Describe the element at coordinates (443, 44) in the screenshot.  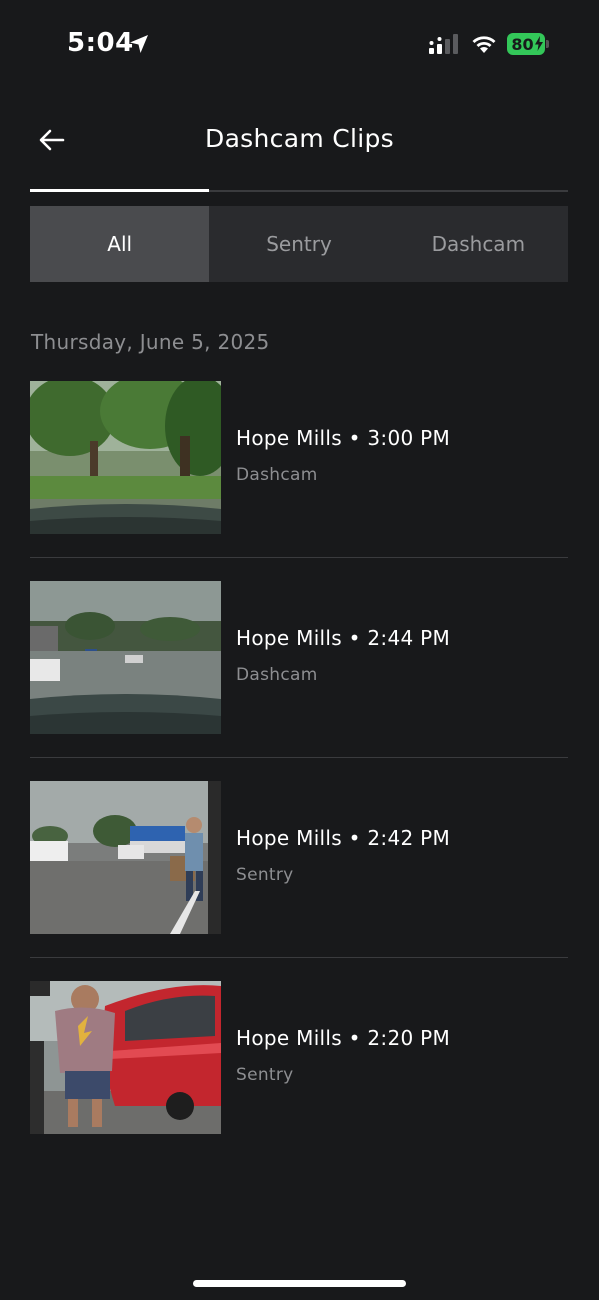
I see `cellular-signal-icon` at that location.